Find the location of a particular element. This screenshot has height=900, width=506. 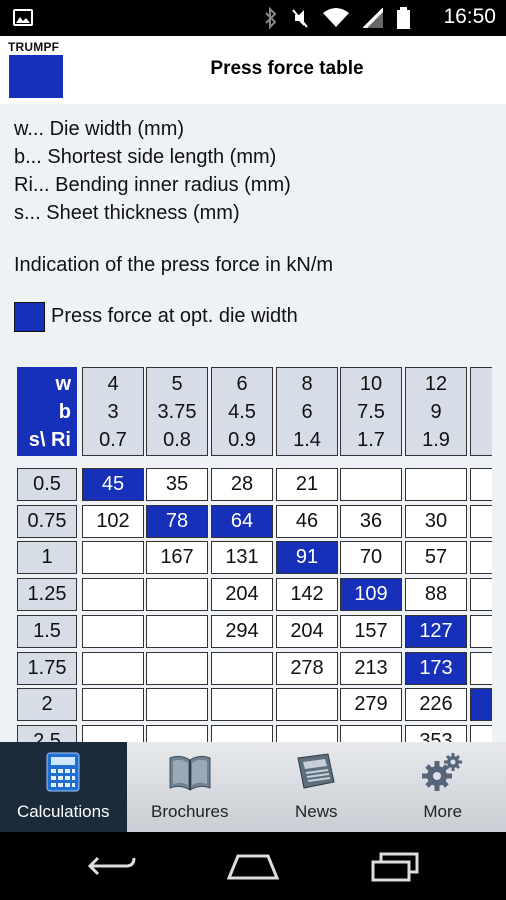

table-cell: 294 is located at coordinates (242, 631).